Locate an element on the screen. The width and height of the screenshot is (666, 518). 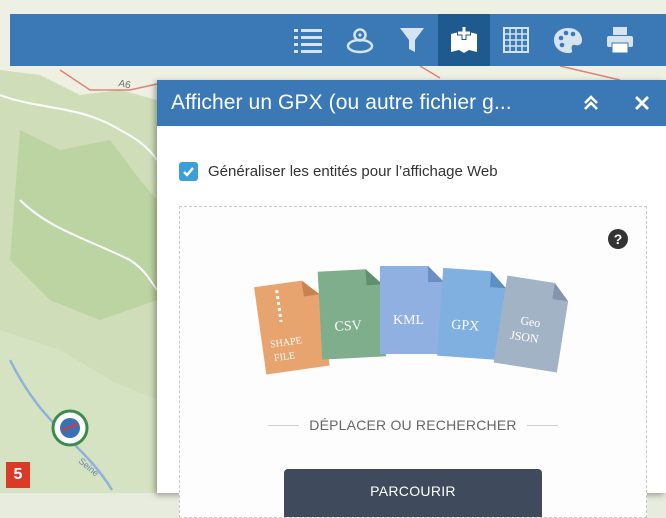
file-types-illustration: SHAPE FILE CSV KML GPX Geo JSON is located at coordinates (411, 320).